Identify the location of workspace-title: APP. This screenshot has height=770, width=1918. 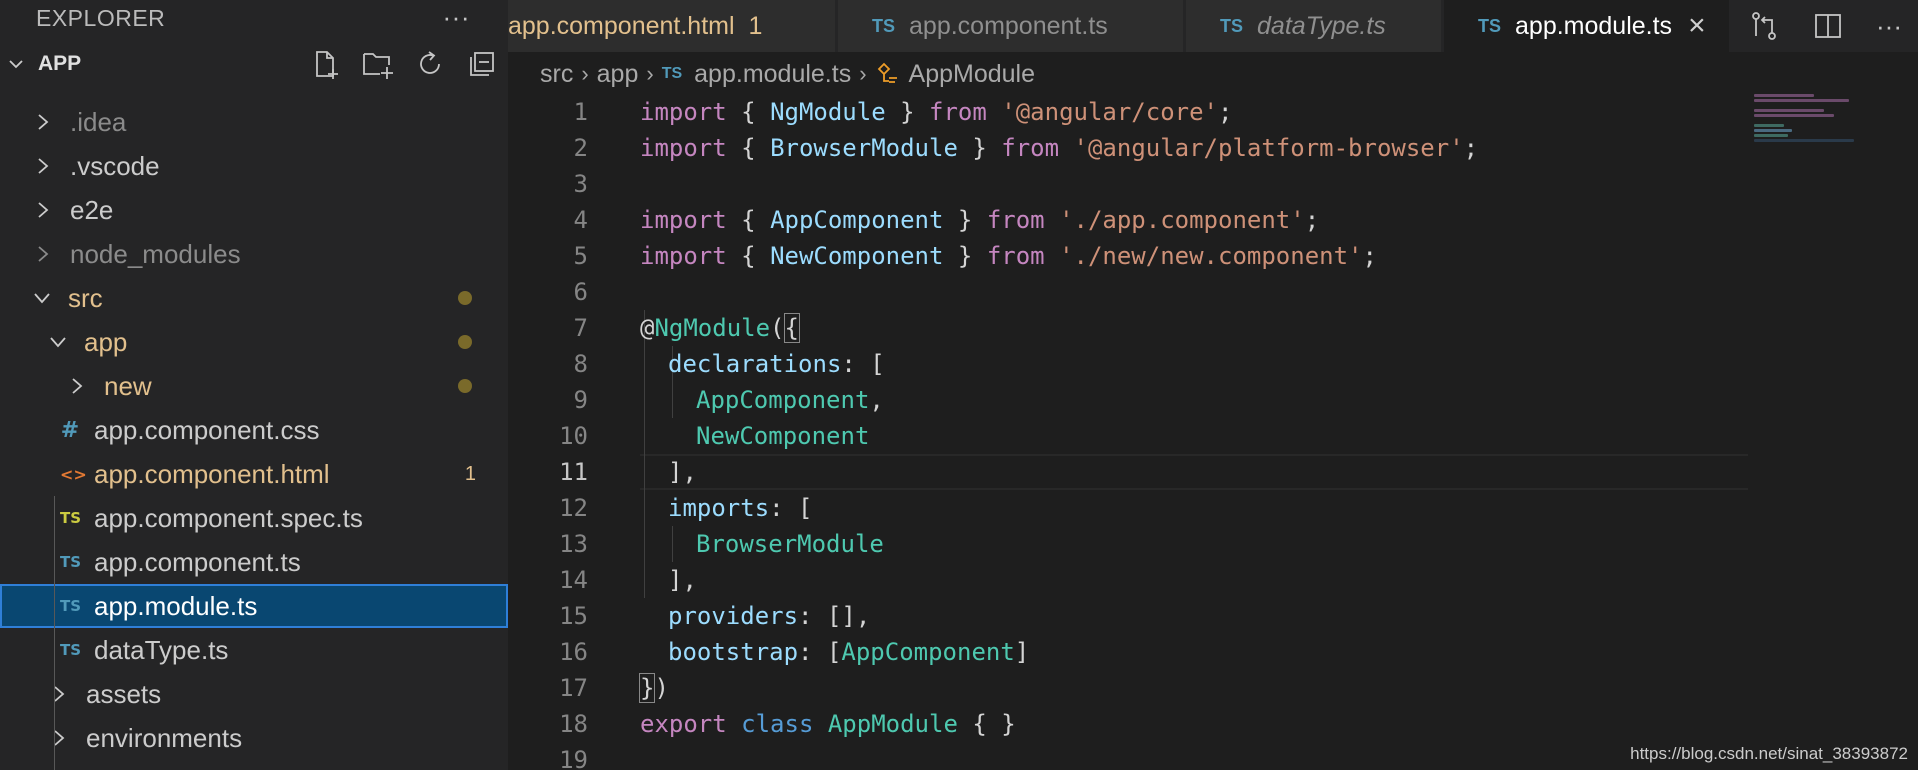
(60, 63).